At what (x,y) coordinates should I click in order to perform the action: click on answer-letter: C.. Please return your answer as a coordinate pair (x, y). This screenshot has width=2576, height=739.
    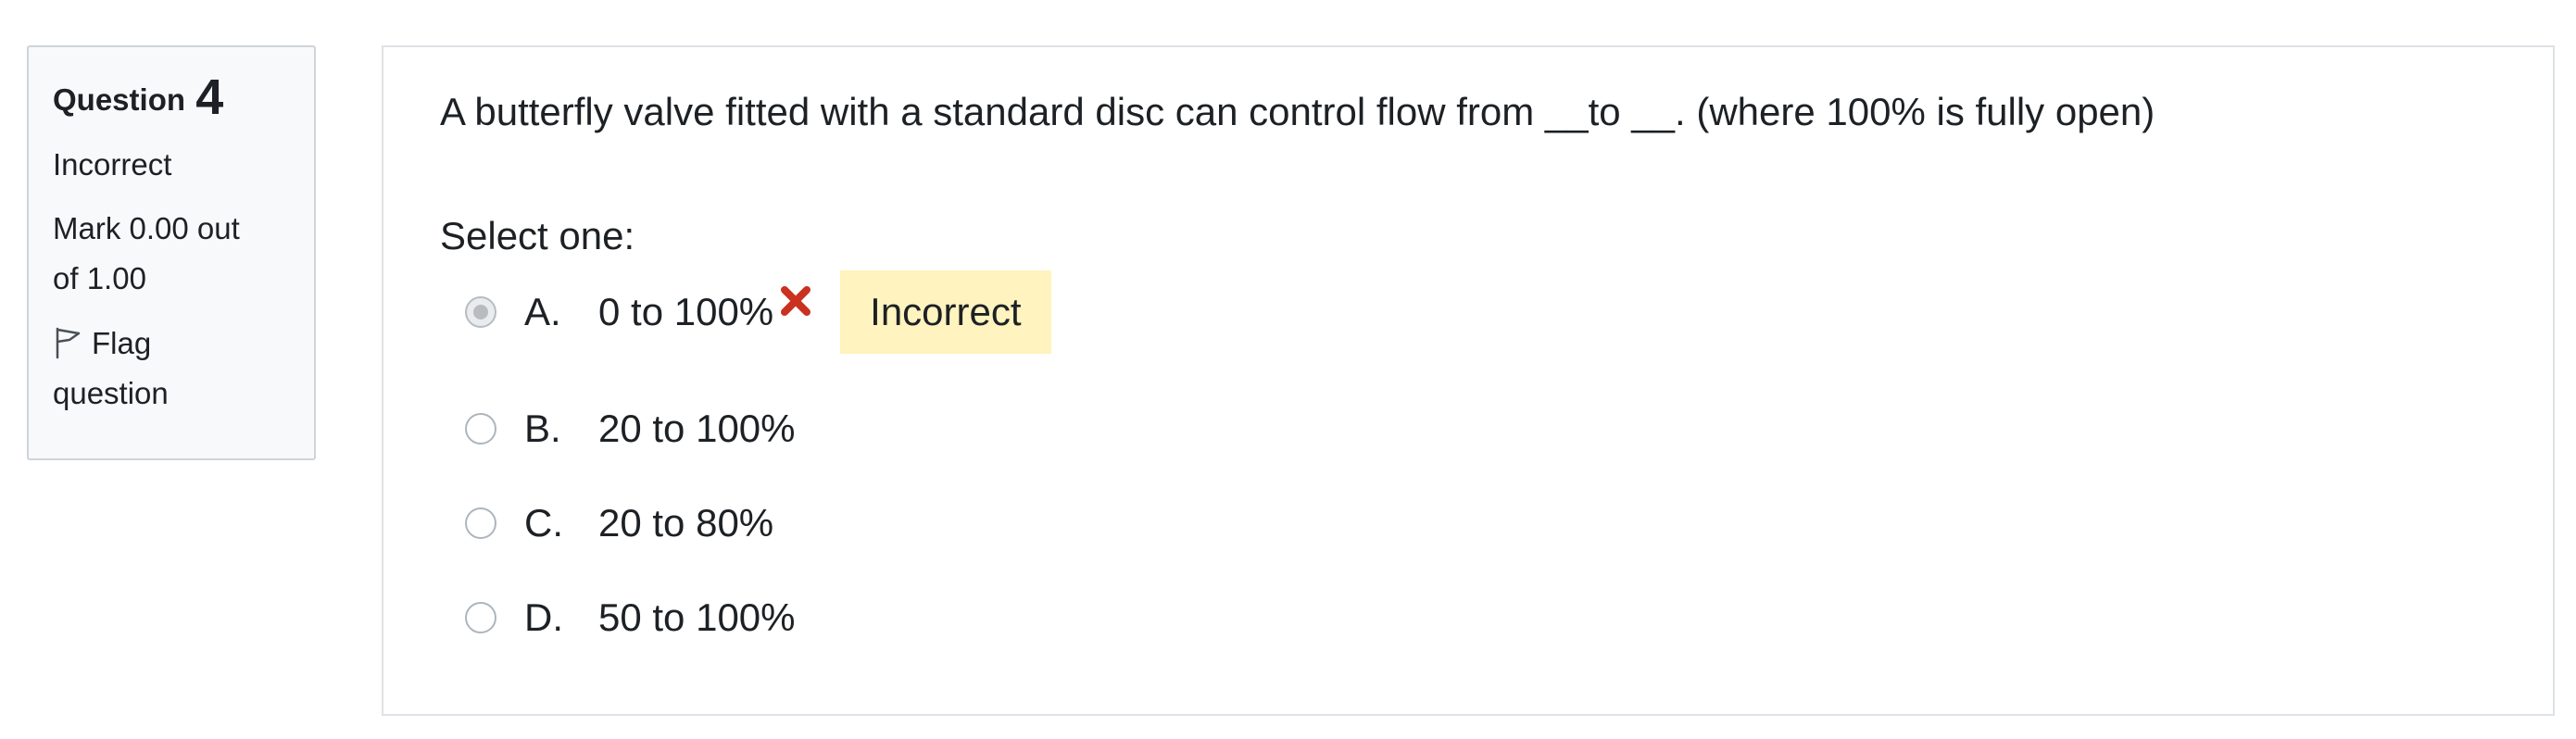
    Looking at the image, I should click on (543, 523).